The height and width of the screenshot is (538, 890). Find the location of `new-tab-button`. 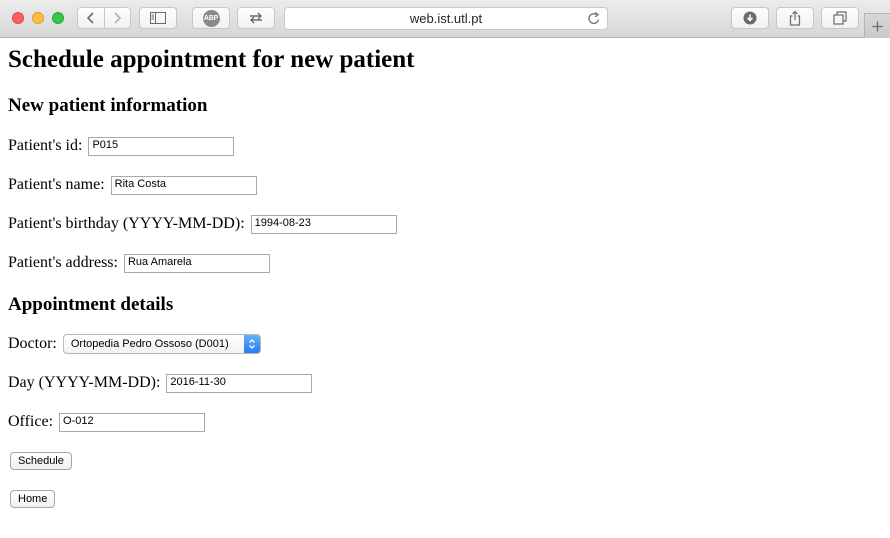

new-tab-button is located at coordinates (877, 25).